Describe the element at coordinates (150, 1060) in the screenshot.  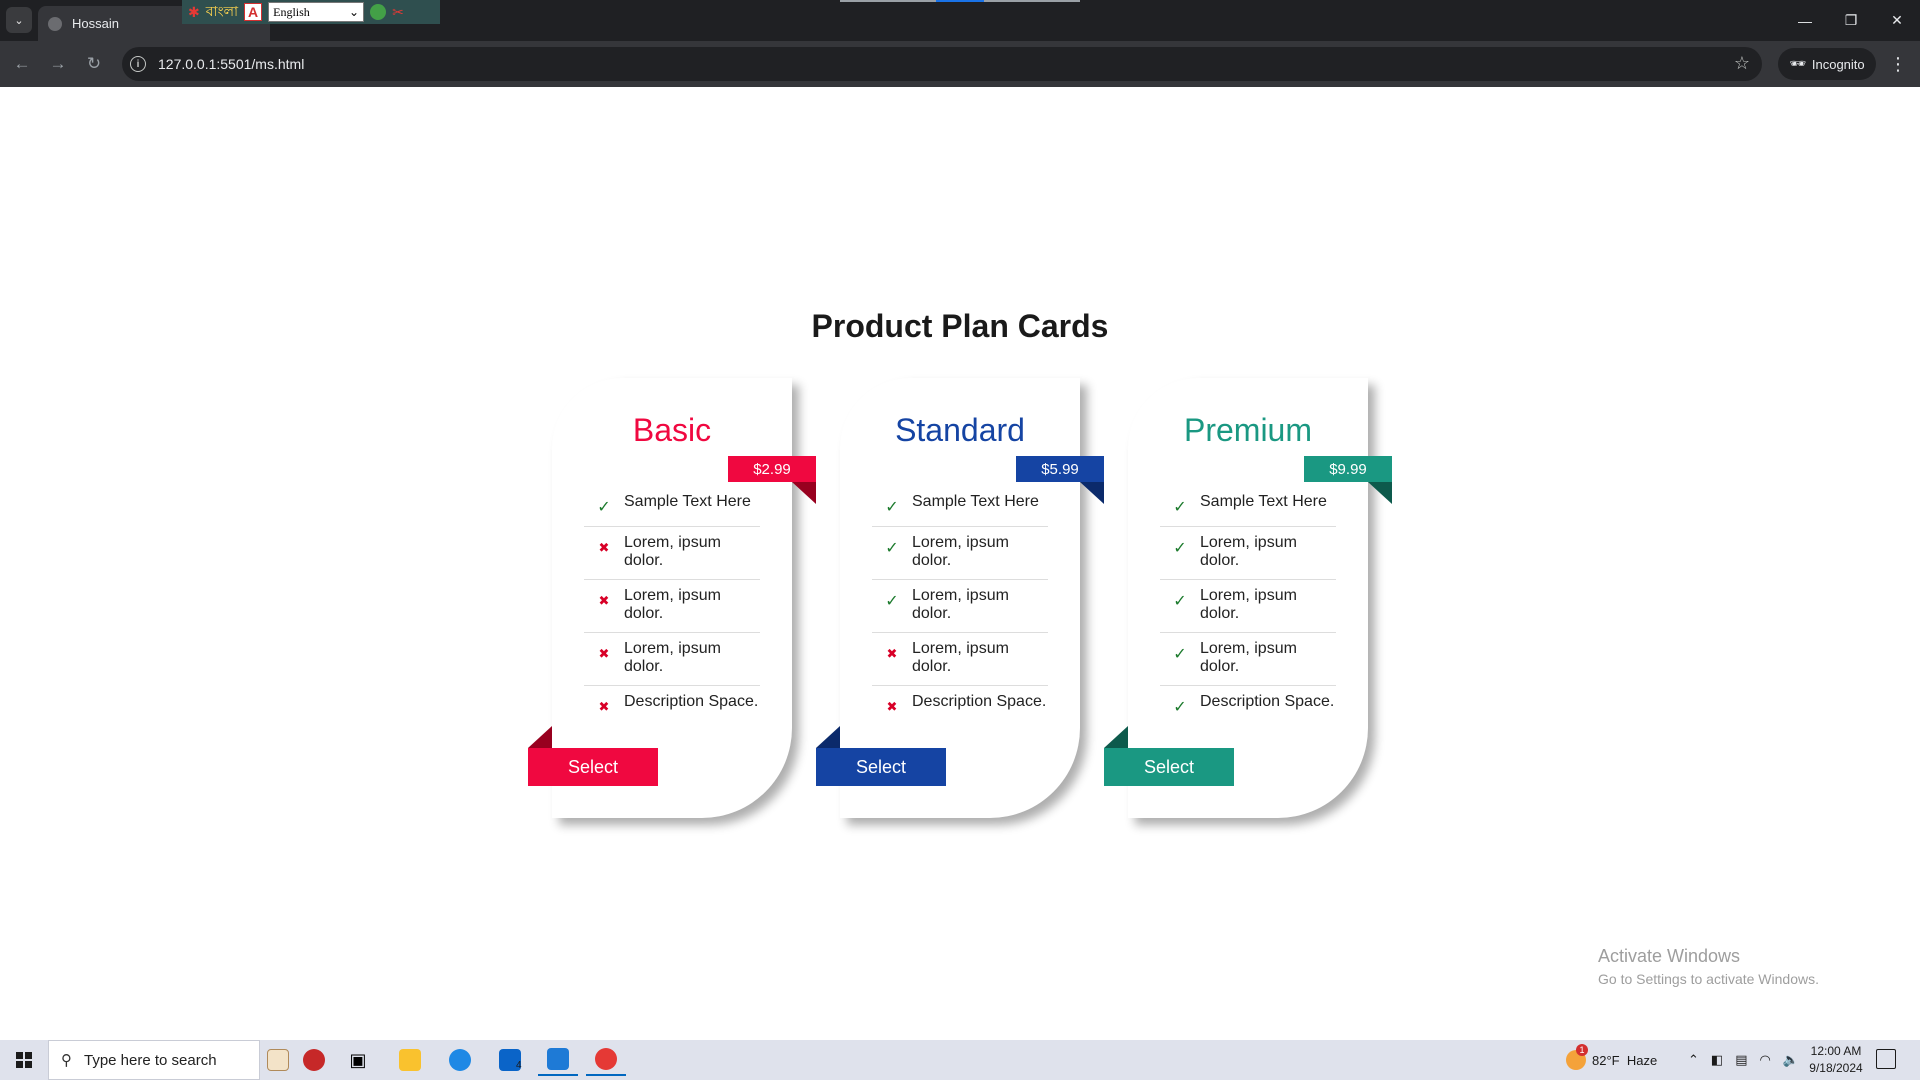
I see `search-placeholder: Type here to search` at that location.